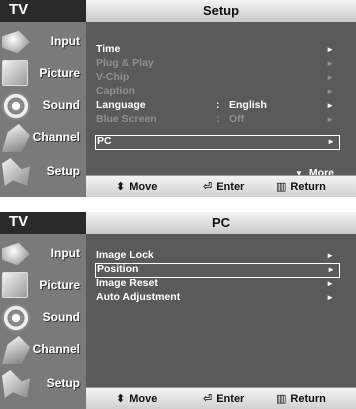  I want to click on sidebar-item-label: Sound, so click(61, 317).